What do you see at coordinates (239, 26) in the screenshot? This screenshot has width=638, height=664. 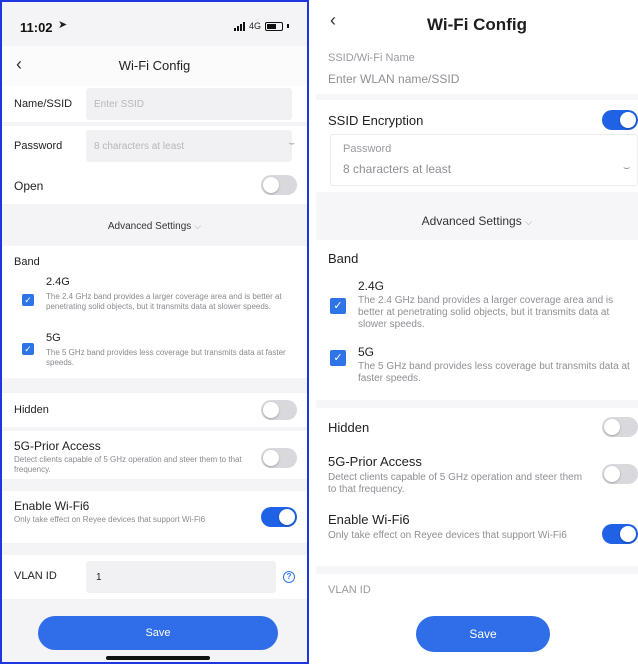 I see `signal-icon` at bounding box center [239, 26].